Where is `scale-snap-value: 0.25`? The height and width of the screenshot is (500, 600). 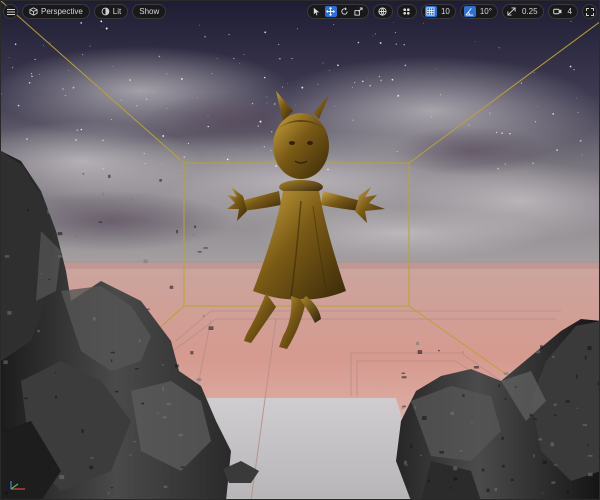 scale-snap-value: 0.25 is located at coordinates (530, 11).